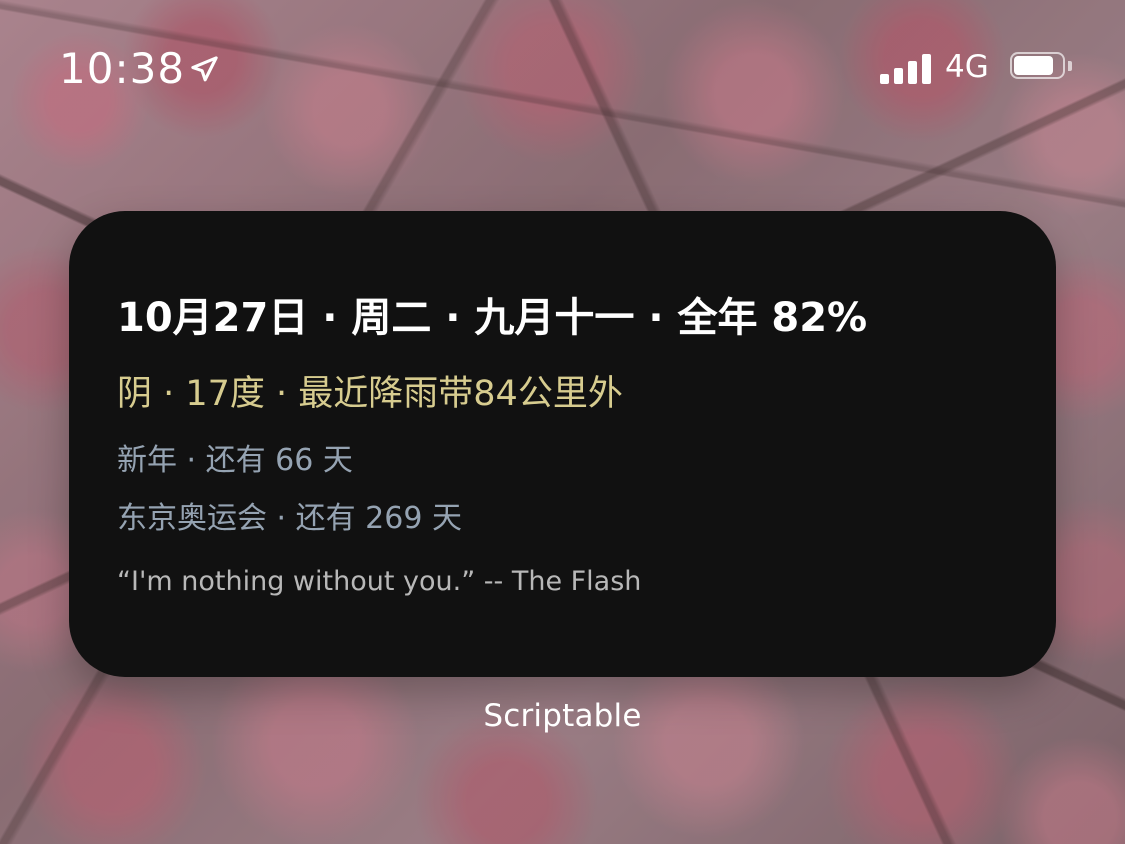  I want to click on battery-icon, so click(1042, 67).